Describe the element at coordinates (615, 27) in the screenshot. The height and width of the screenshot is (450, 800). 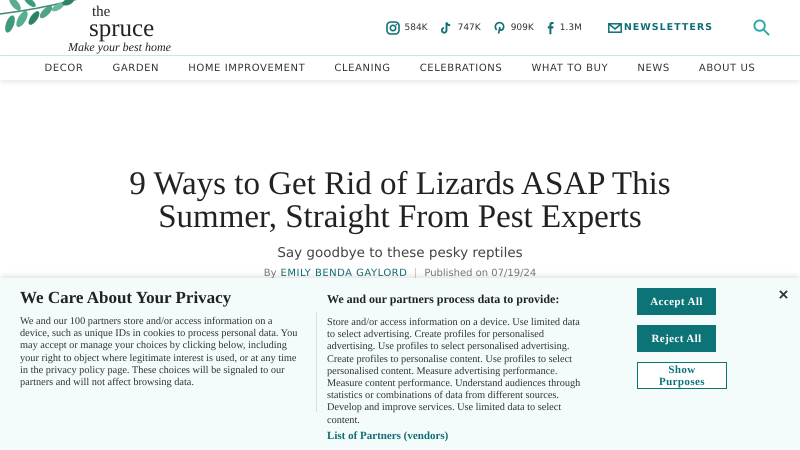
I see `envelope-icon` at that location.